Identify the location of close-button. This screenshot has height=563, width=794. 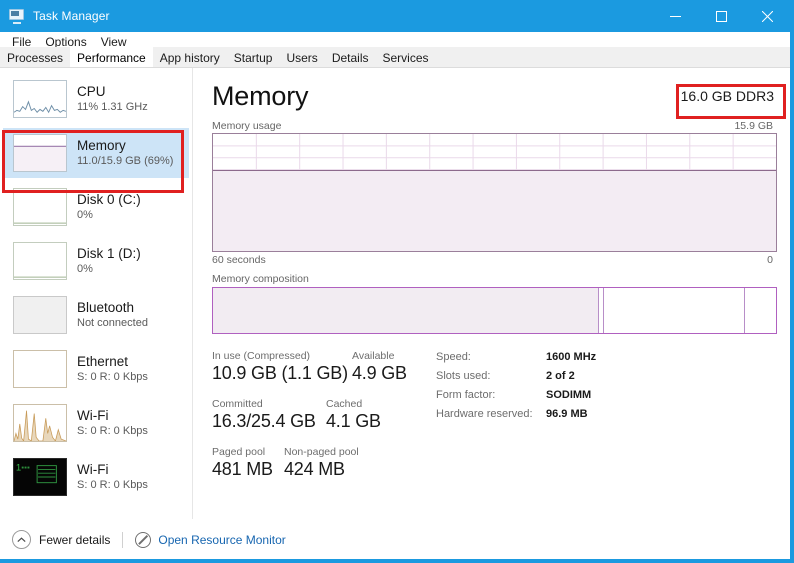
(767, 16).